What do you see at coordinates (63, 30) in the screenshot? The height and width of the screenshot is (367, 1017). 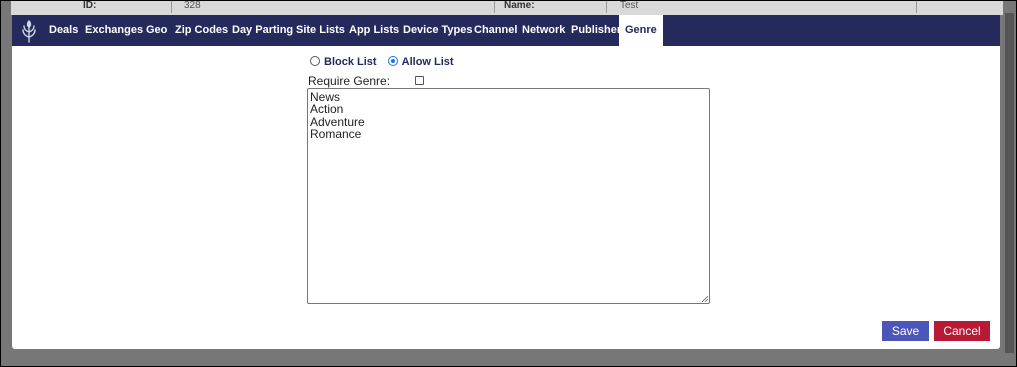 I see `tab-deals: Deals` at bounding box center [63, 30].